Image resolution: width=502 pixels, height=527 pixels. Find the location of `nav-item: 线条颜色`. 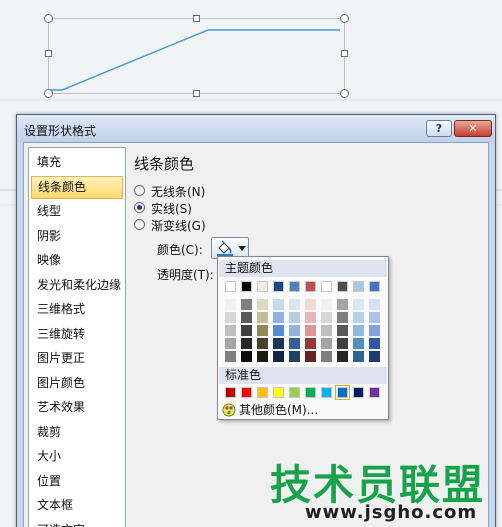

nav-item: 线条颜色 is located at coordinates (77, 187).